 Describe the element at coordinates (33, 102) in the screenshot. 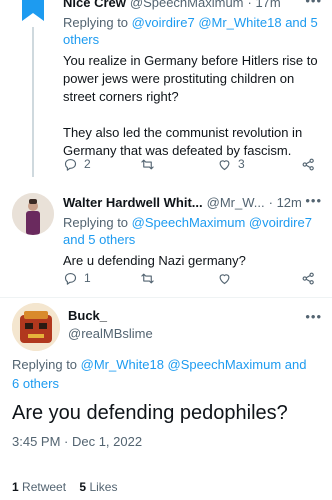

I see `thread-line` at that location.